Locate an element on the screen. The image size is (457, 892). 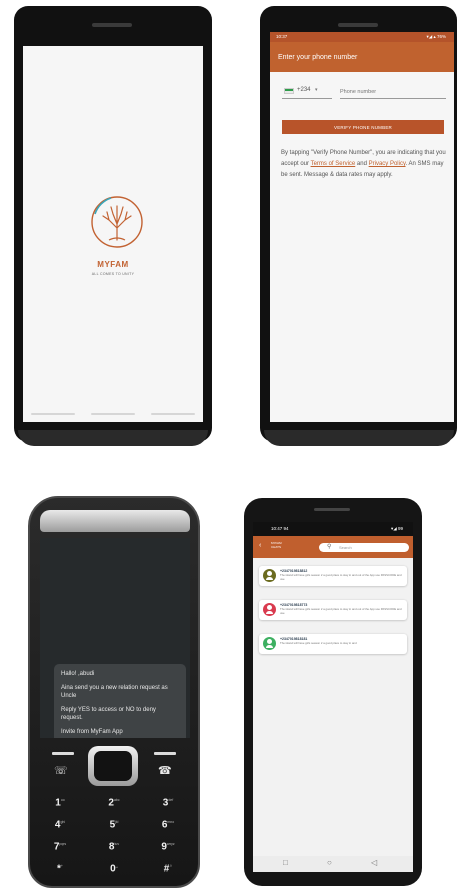
recents-icon: □ is located at coordinates (285, 862).